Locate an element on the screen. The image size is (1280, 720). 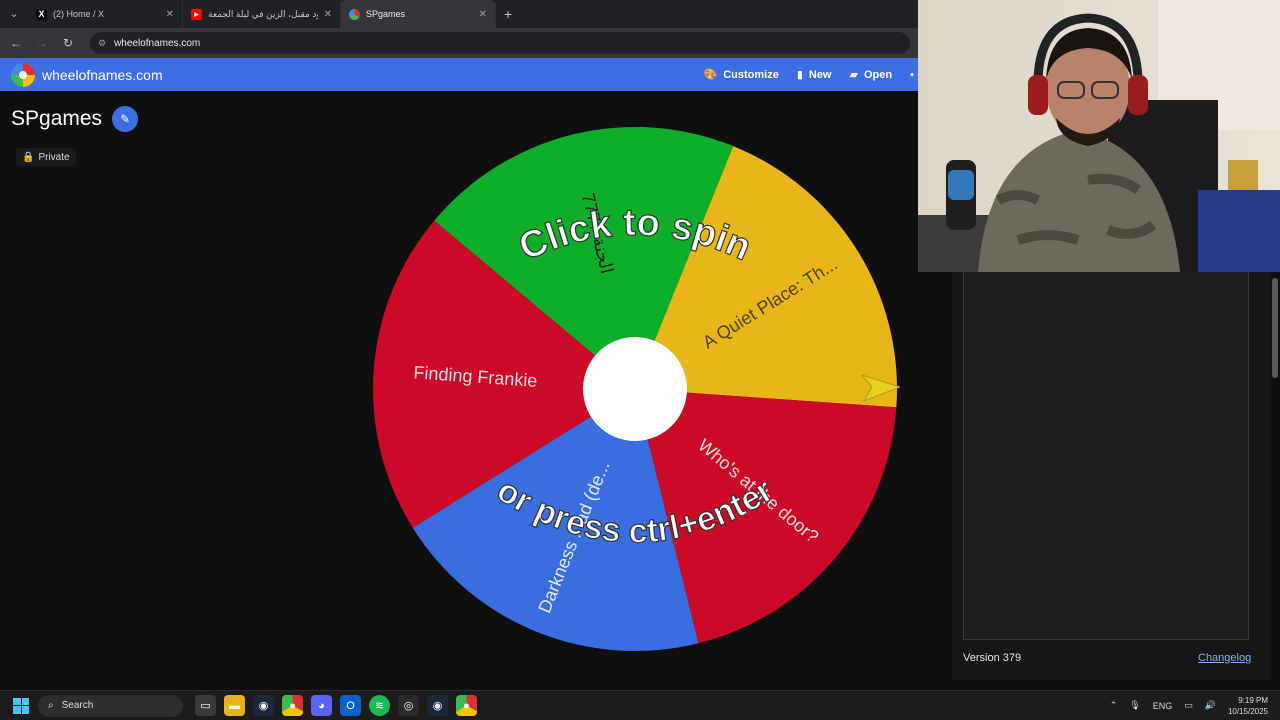
site-logo-icon is located at coordinates (23, 74).